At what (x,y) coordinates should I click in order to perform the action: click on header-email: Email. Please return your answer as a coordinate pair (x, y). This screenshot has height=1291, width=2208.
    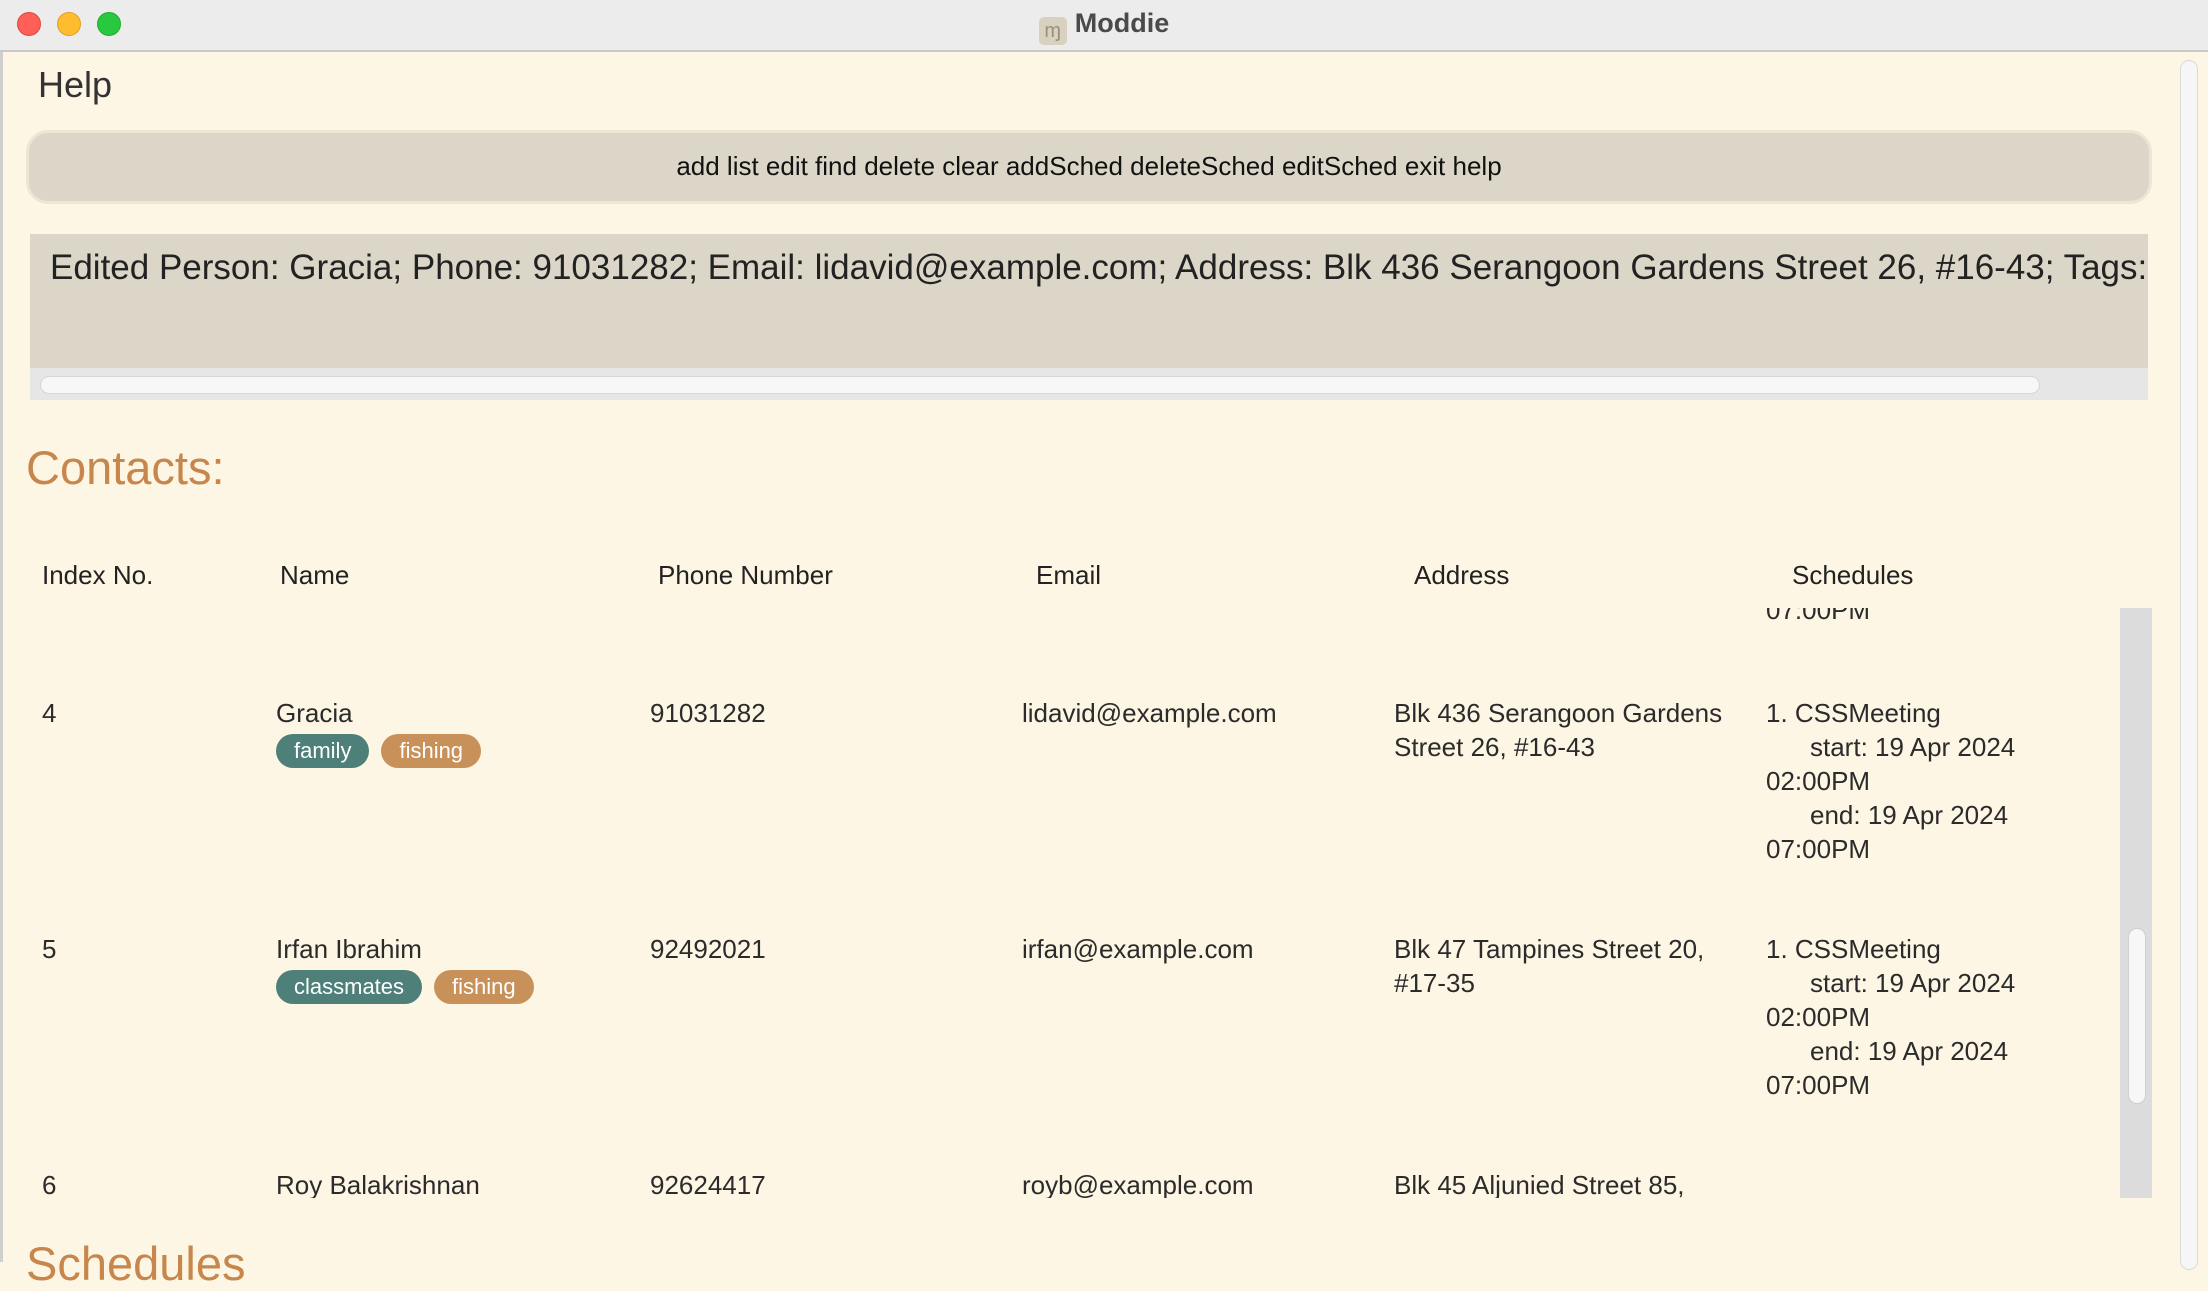
    Looking at the image, I should click on (1069, 575).